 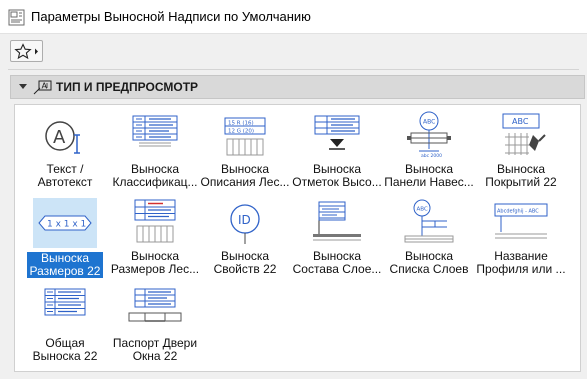 I want to click on separator, so click(x=293, y=69).